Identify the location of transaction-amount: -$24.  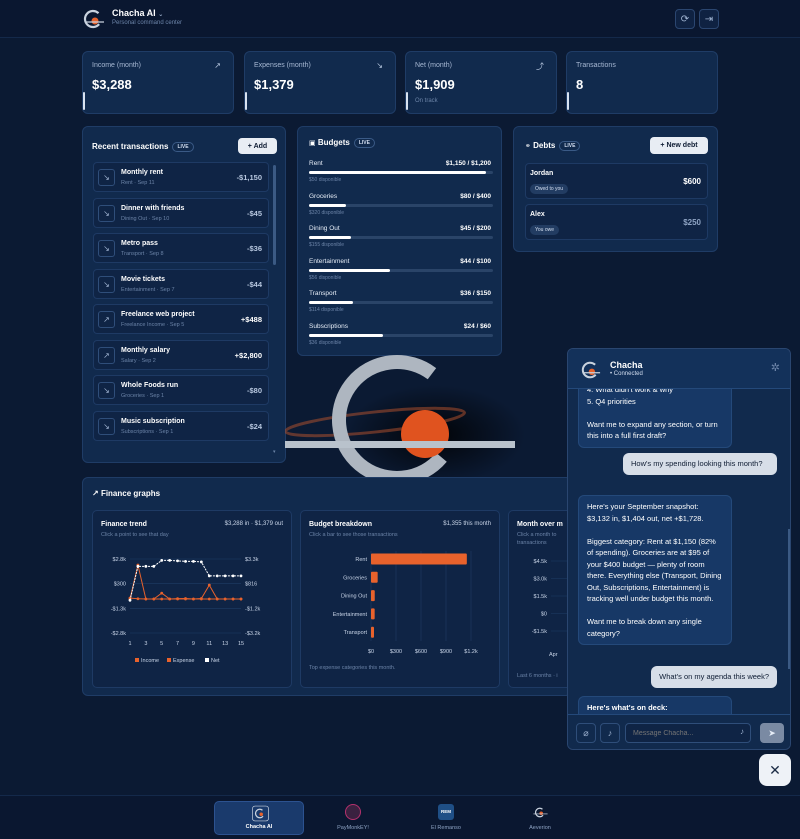
(254, 426).